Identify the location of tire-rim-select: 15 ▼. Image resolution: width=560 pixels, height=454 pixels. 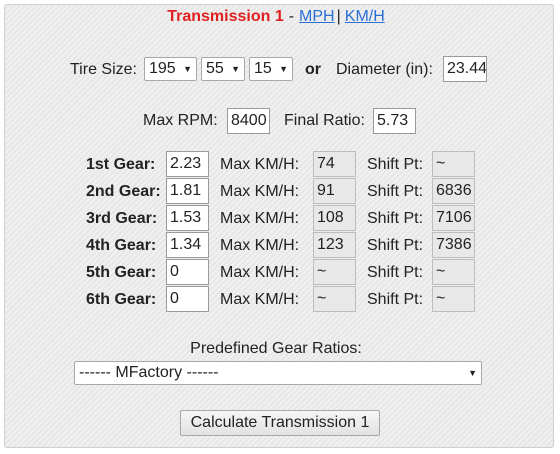
(271, 69).